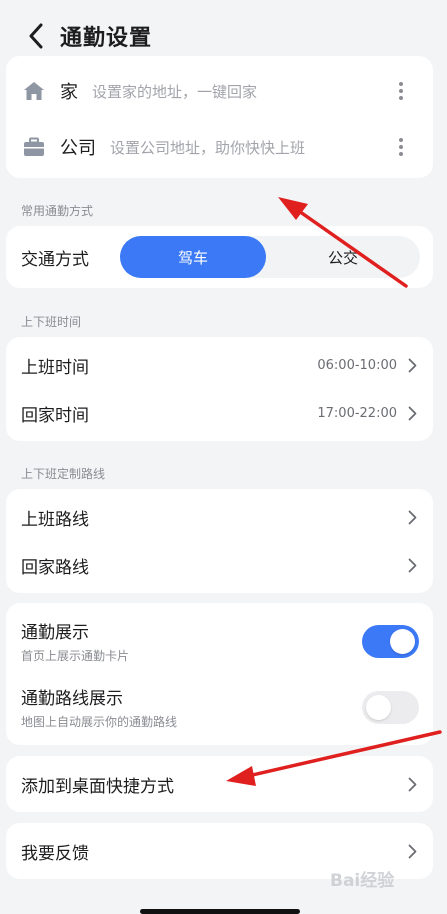 The height and width of the screenshot is (914, 447). What do you see at coordinates (343, 257) in the screenshot?
I see `mode-option-transit: 公交` at bounding box center [343, 257].